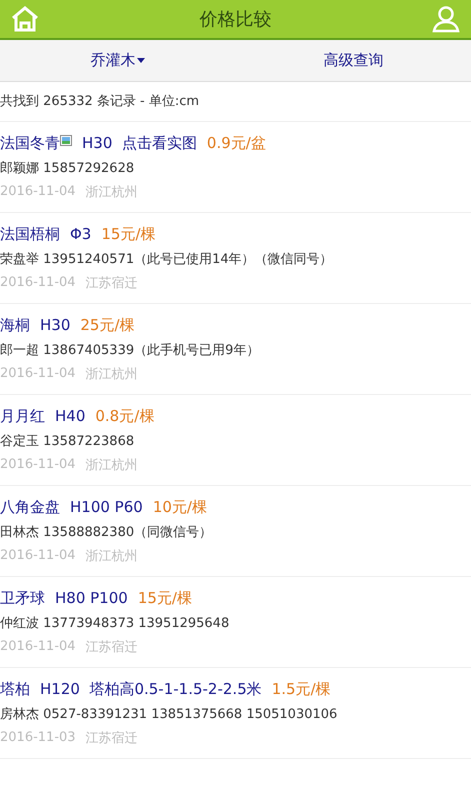 Image resolution: width=471 pixels, height=794 pixels. I want to click on price: 10元/棵, so click(179, 507).